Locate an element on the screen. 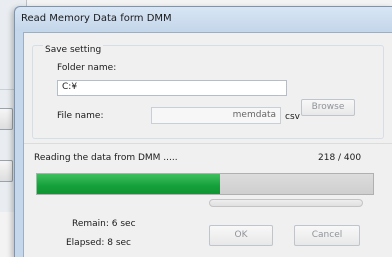 The width and height of the screenshot is (392, 257). dialog-title: Read Memory Data form DMM is located at coordinates (96, 18).